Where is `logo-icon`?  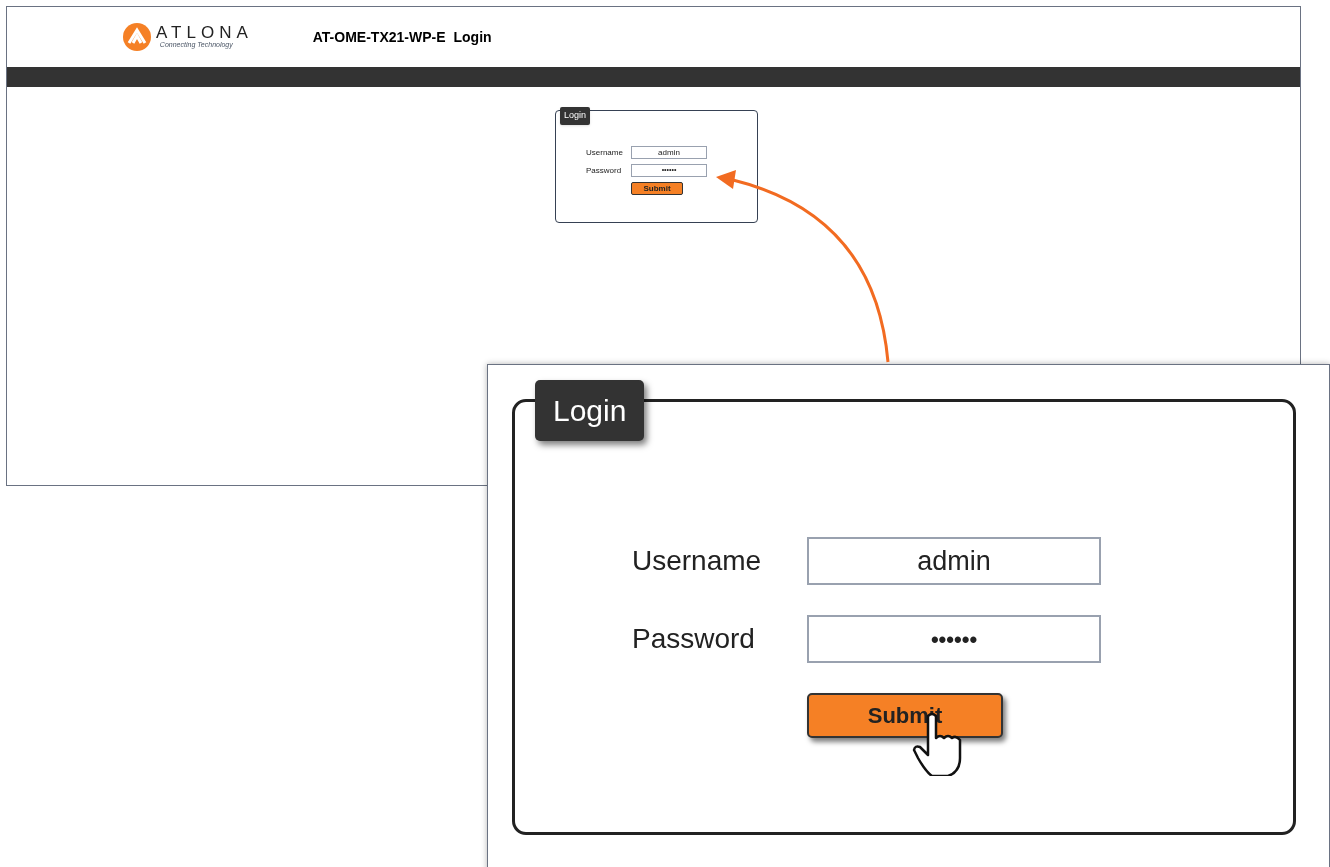
logo-icon is located at coordinates (137, 37).